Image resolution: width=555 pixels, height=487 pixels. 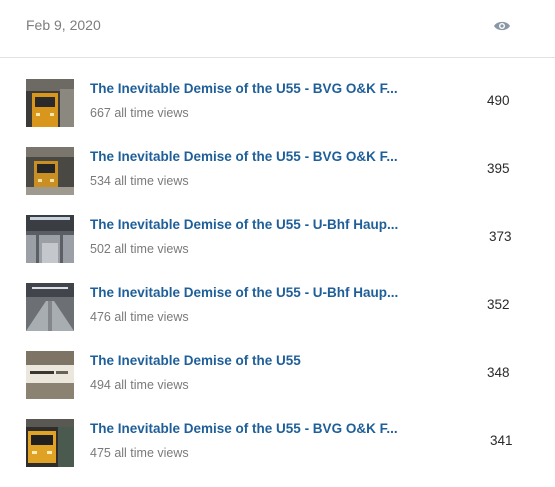 I want to click on all-time-views: 502 all time views, so click(x=139, y=249).